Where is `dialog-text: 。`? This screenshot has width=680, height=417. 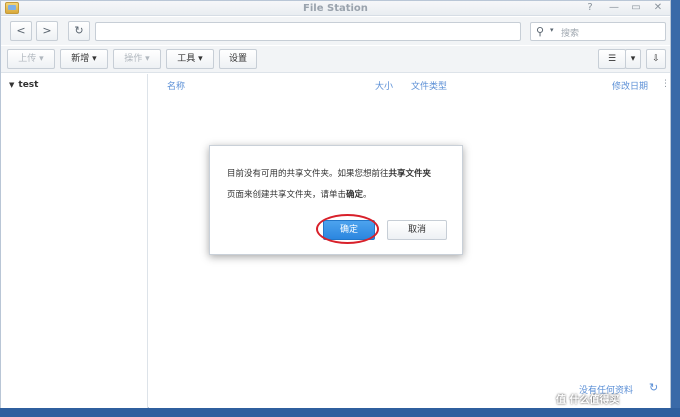
dialog-text: 。 is located at coordinates (367, 195).